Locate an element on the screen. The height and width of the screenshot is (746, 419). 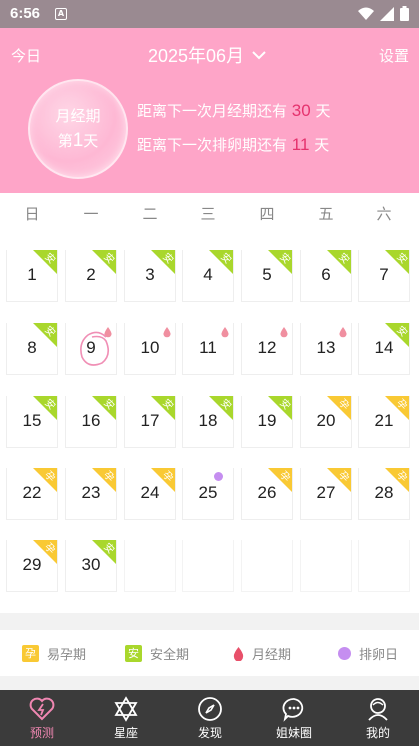
bubble-day-suffix: 天 is located at coordinates (91, 141).